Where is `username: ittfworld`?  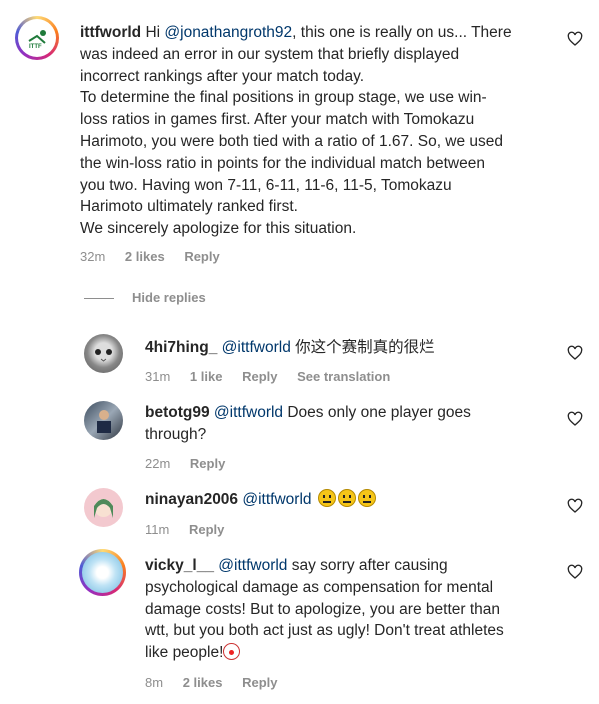 username: ittfworld is located at coordinates (110, 32).